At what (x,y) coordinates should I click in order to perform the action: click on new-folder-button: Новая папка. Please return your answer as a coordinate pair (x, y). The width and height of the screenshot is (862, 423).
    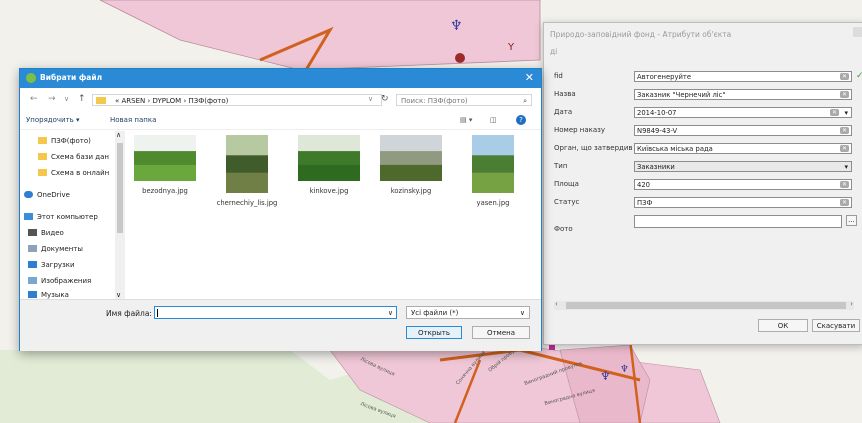
    Looking at the image, I should click on (133, 120).